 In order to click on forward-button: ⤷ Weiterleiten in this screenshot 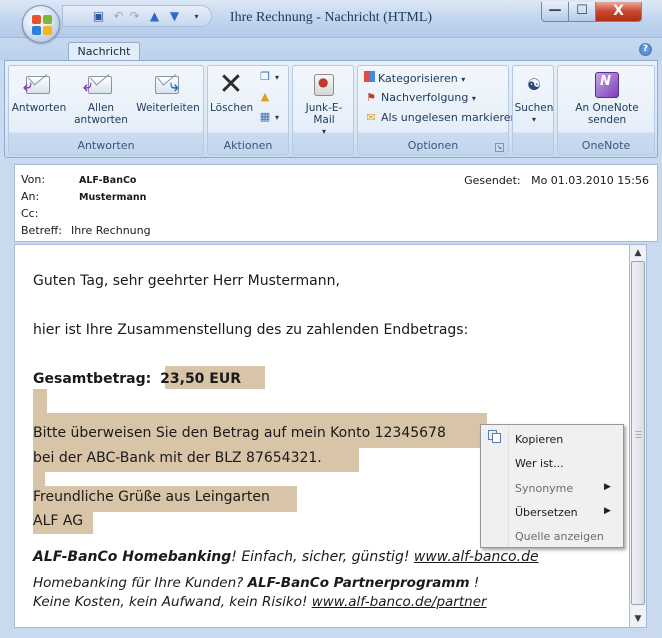, I will do `click(168, 92)`.